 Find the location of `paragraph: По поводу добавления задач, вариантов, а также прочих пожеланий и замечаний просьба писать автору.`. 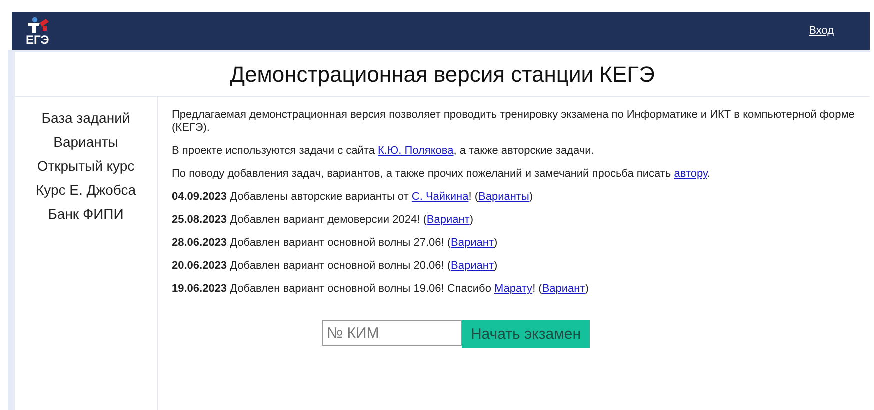

paragraph: По поводу добавления задач, вариантов, а также прочих пожеланий и замечаний просьба писать автору. is located at coordinates (442, 174).